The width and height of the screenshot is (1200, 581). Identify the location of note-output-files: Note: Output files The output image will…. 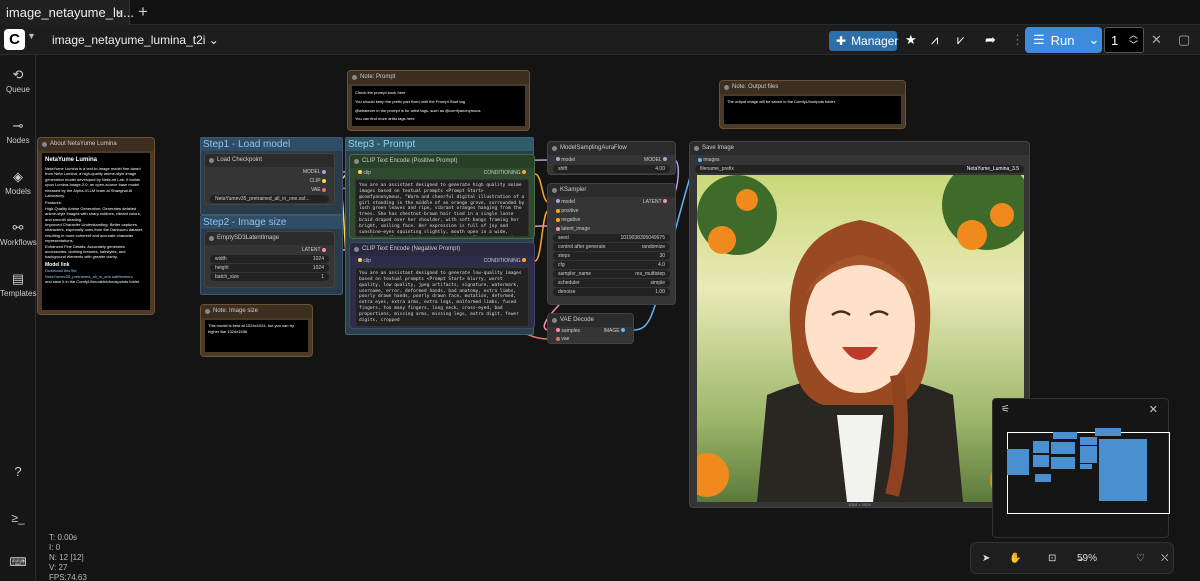
(812, 104).